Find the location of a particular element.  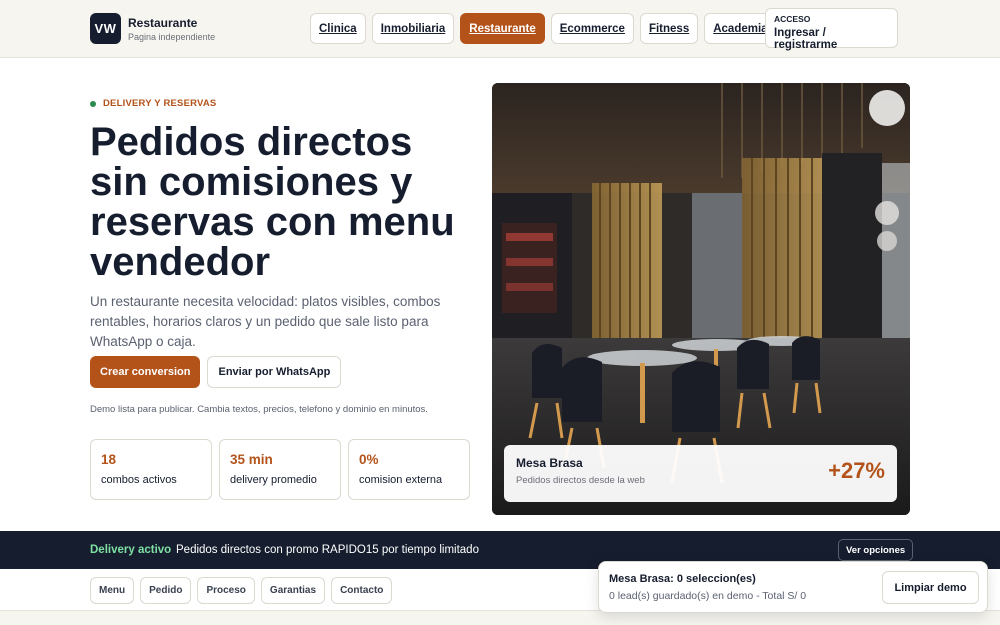

eyebrow-text: DELIVERY Y RESERVAS is located at coordinates (160, 103).